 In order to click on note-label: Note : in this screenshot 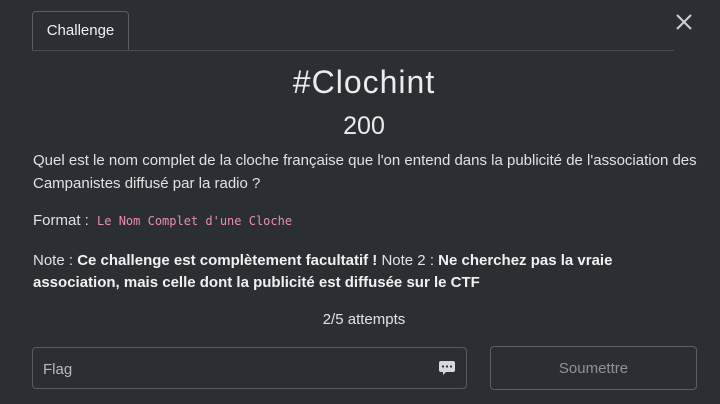, I will do `click(53, 260)`.